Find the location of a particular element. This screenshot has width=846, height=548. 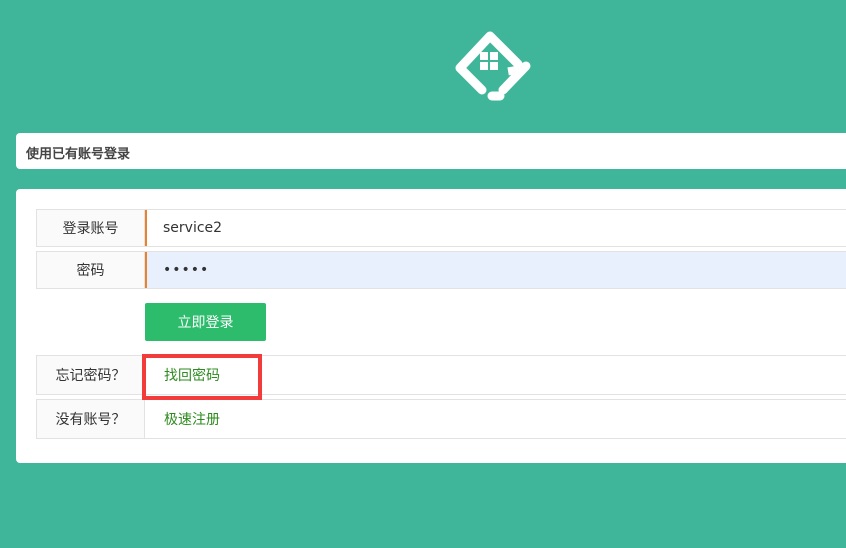

quick-register-link: 极速注册 is located at coordinates (192, 419).